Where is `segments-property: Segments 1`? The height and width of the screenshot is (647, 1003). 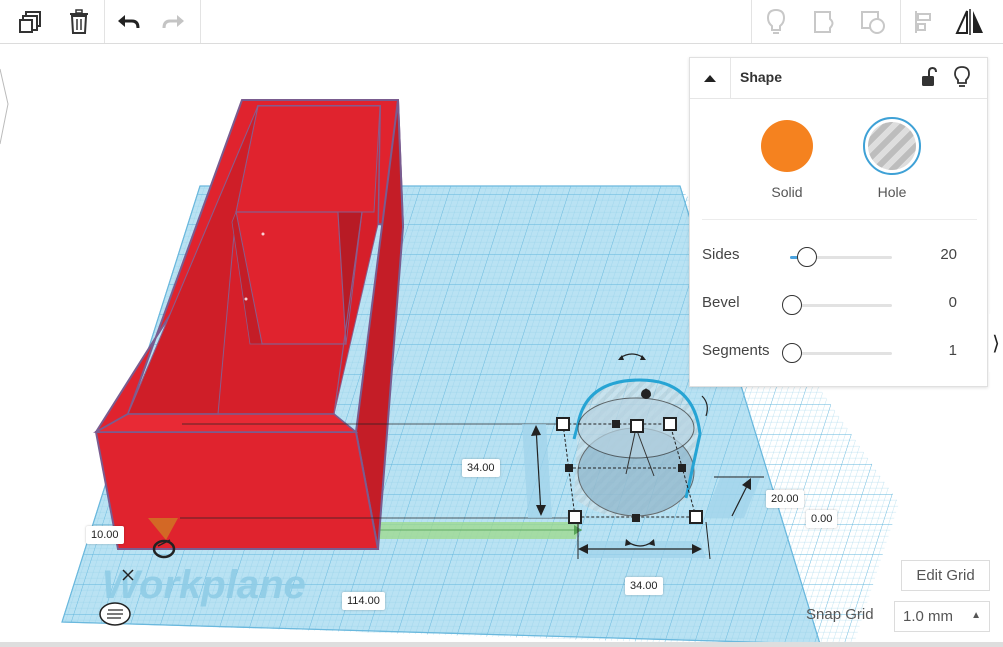
segments-property: Segments 1 is located at coordinates (838, 352).